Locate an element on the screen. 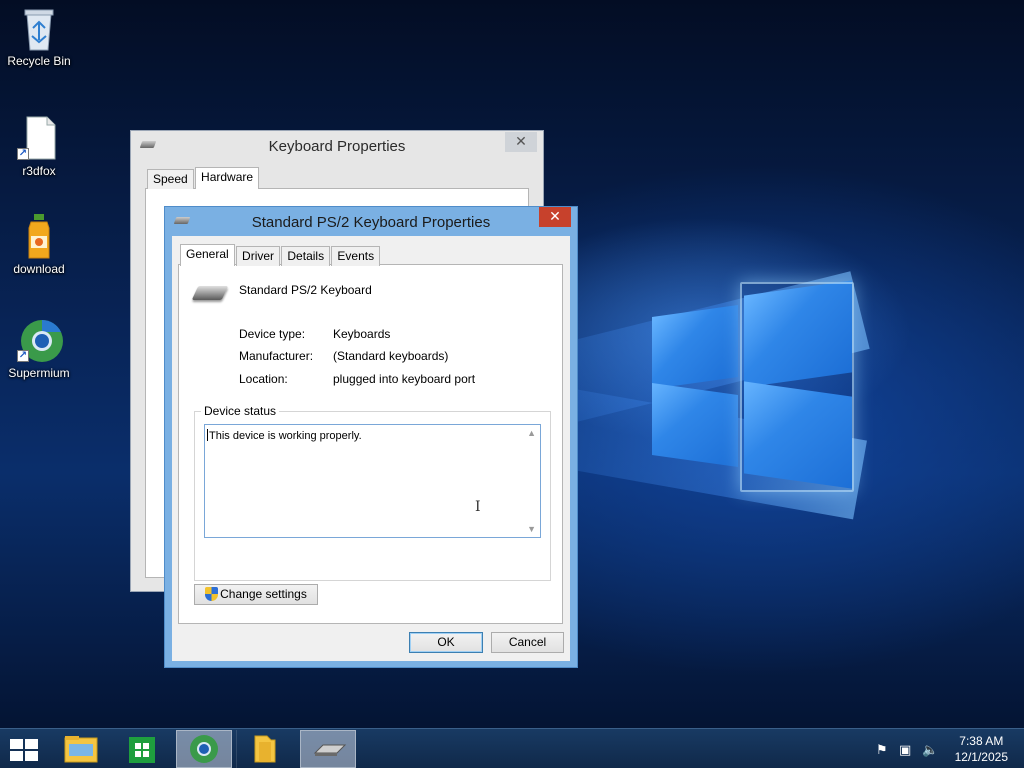  device-status-text: This device is working properly. is located at coordinates (285, 436).